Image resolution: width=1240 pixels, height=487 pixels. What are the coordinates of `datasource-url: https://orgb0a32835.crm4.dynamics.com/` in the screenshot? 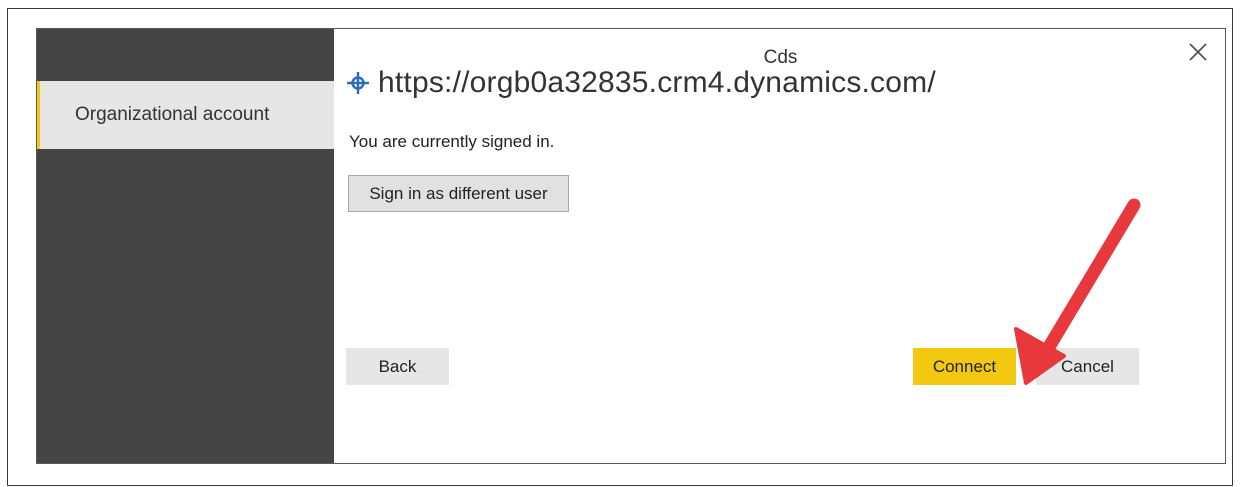 It's located at (657, 82).